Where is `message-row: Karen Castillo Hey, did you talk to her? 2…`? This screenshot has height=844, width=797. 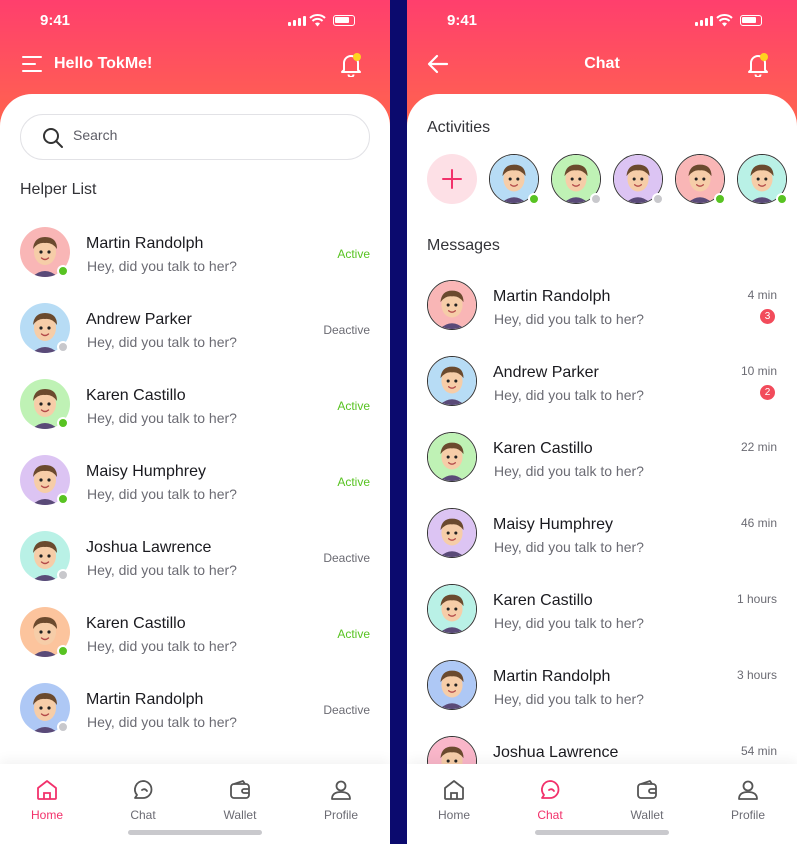 message-row: Karen Castillo Hey, did you talk to her? 2… is located at coordinates (602, 470).